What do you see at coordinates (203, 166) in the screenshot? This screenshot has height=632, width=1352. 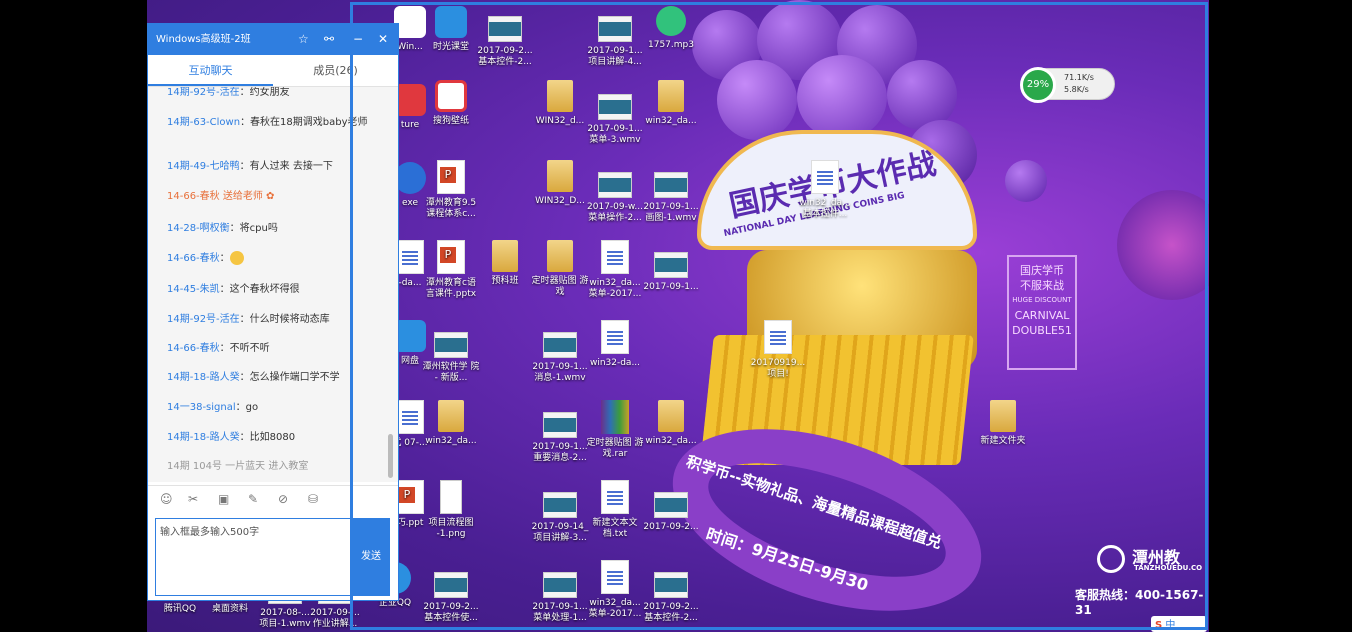 I see `sender-name: 14期-49-七哈鸭` at bounding box center [203, 166].